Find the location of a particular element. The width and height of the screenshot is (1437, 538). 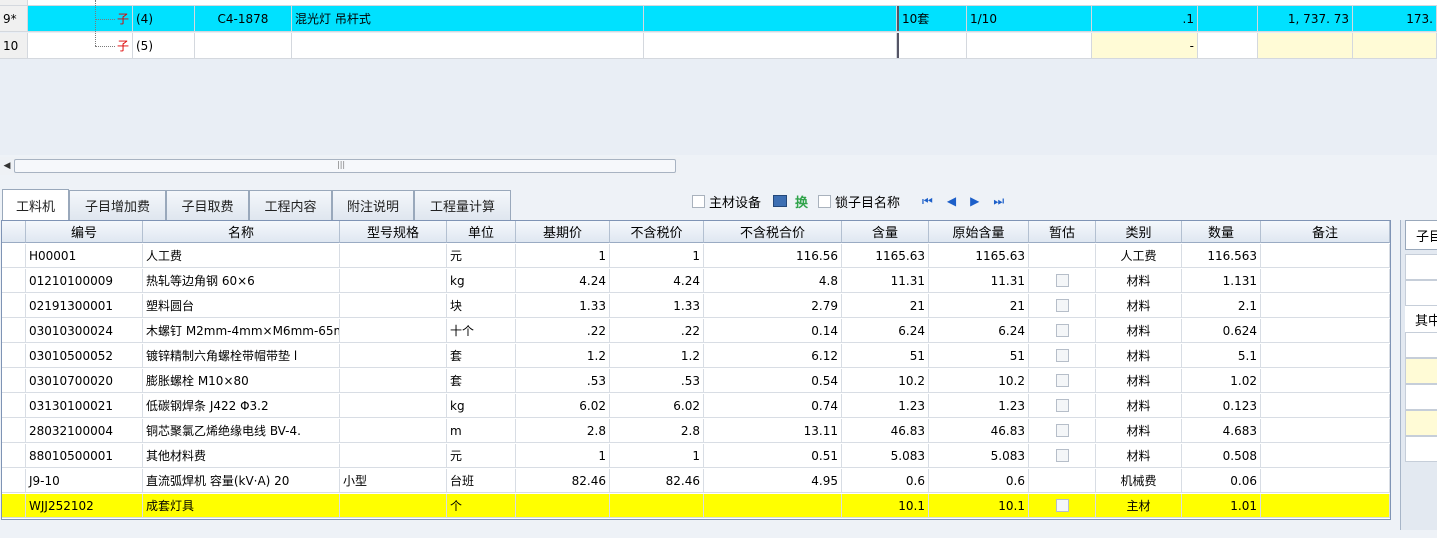

cell-notax is located at coordinates (657, 505).